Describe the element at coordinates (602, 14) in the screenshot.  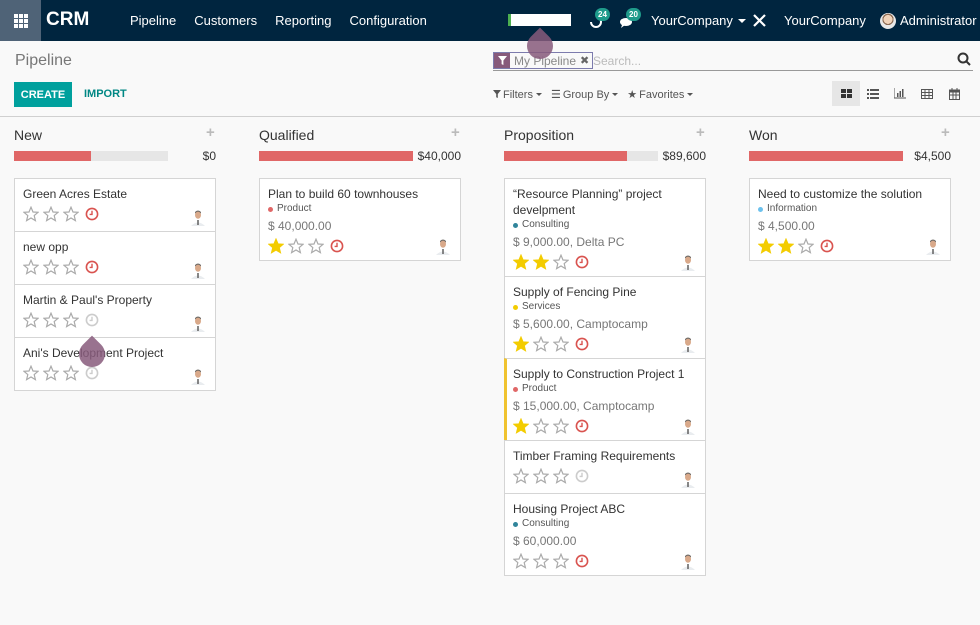
I see `activities-count-badge: 24` at that location.